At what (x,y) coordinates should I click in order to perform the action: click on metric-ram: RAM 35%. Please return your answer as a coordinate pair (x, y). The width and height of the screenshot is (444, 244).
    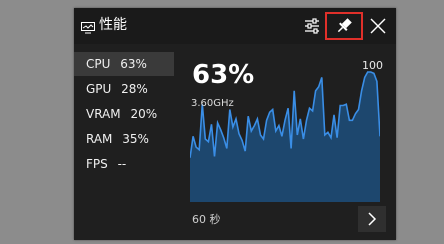
    Looking at the image, I should click on (124, 139).